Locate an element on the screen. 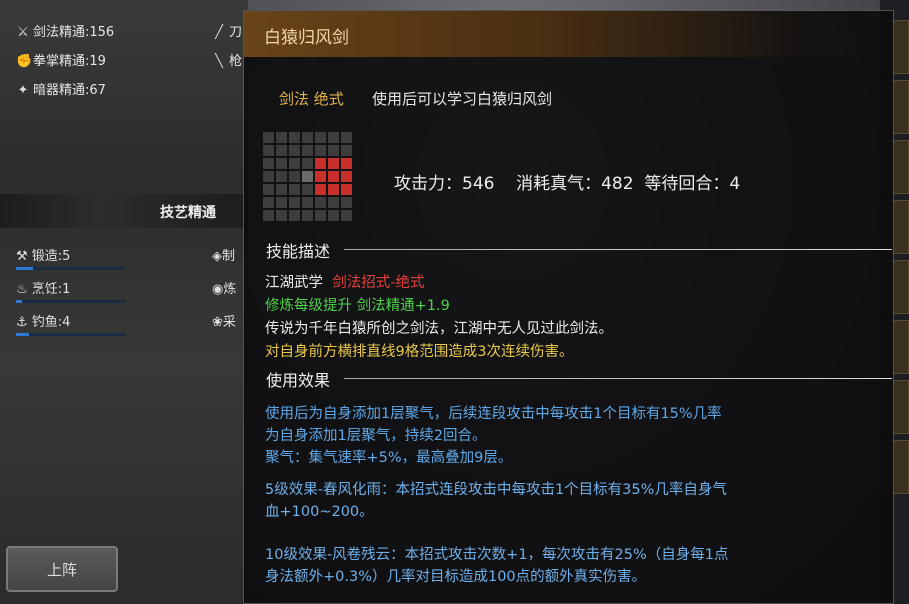 Image resolution: width=909 pixels, height=604 pixels. skill-row-herb: ❀采 is located at coordinates (224, 322).